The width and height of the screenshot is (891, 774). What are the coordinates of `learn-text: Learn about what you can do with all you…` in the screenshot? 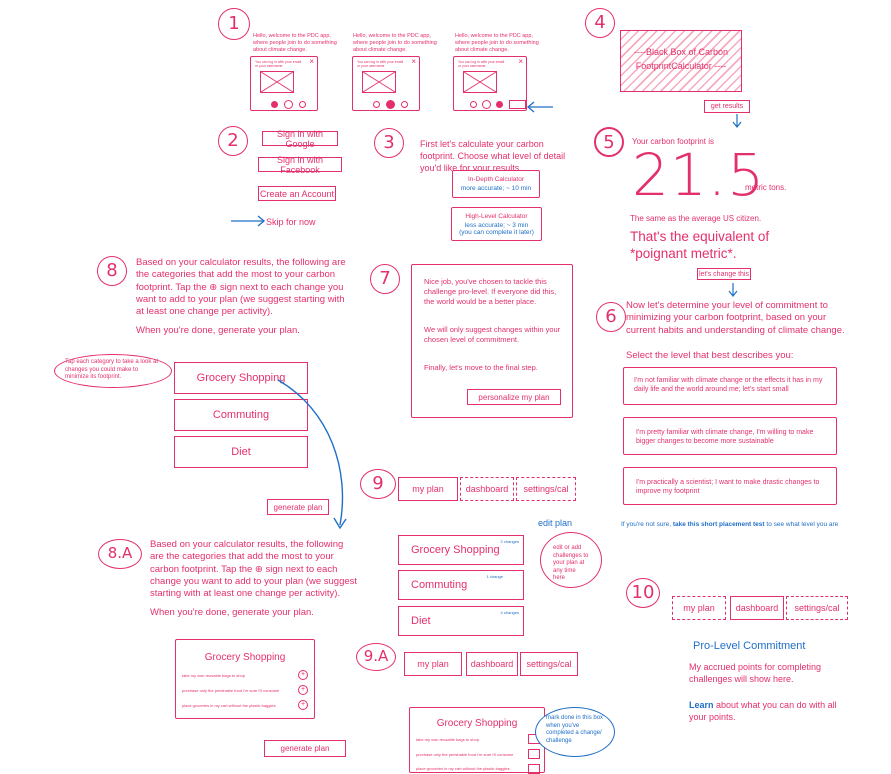 It's located at (764, 711).